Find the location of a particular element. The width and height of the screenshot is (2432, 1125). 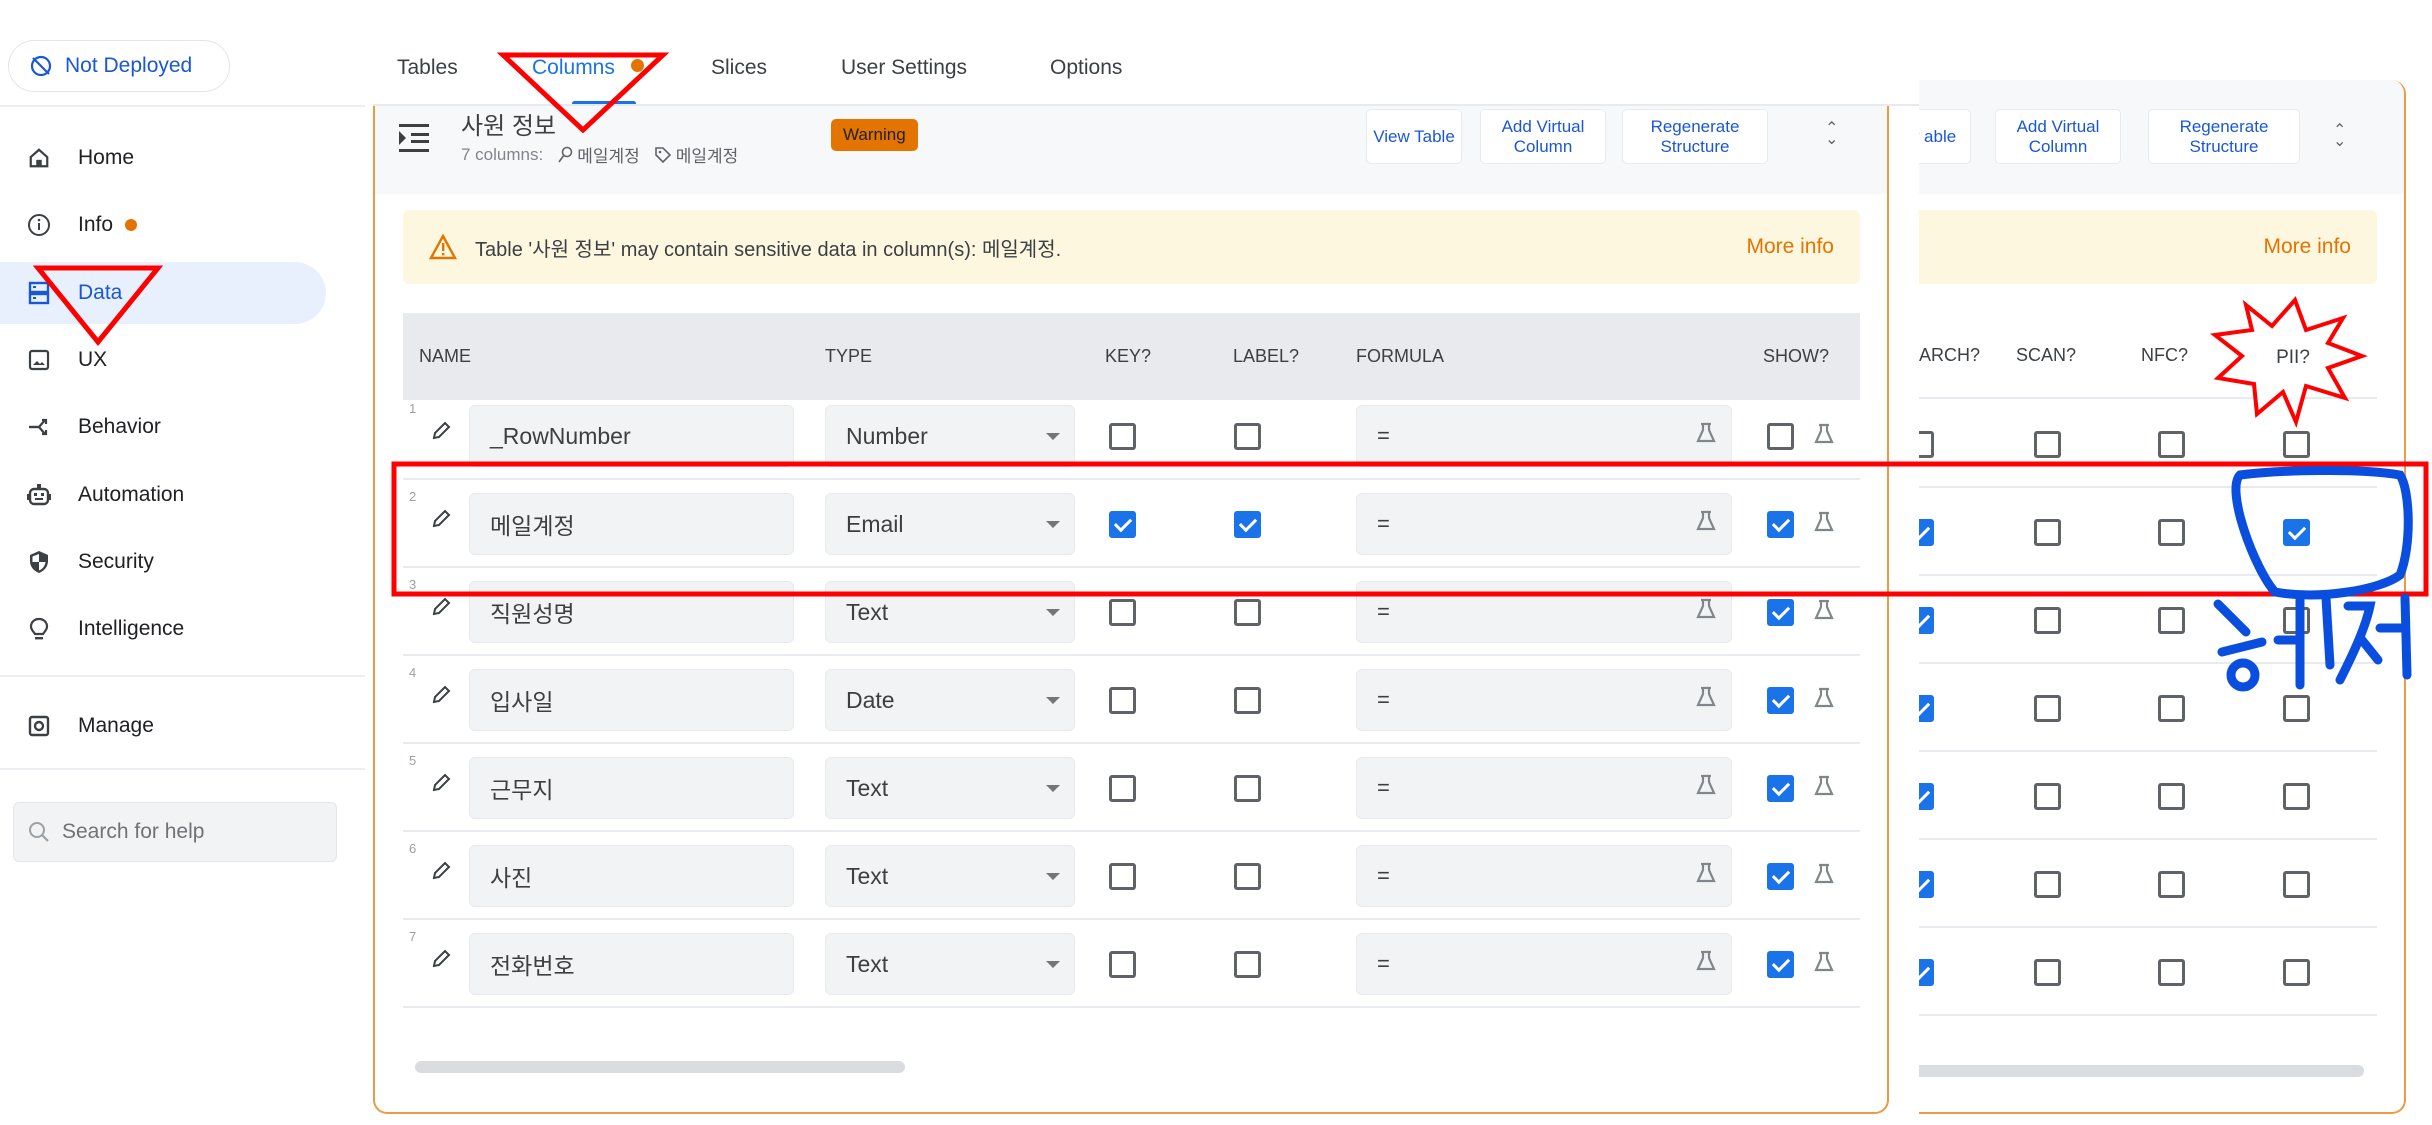

help-search-input: Search for help is located at coordinates (175, 832).